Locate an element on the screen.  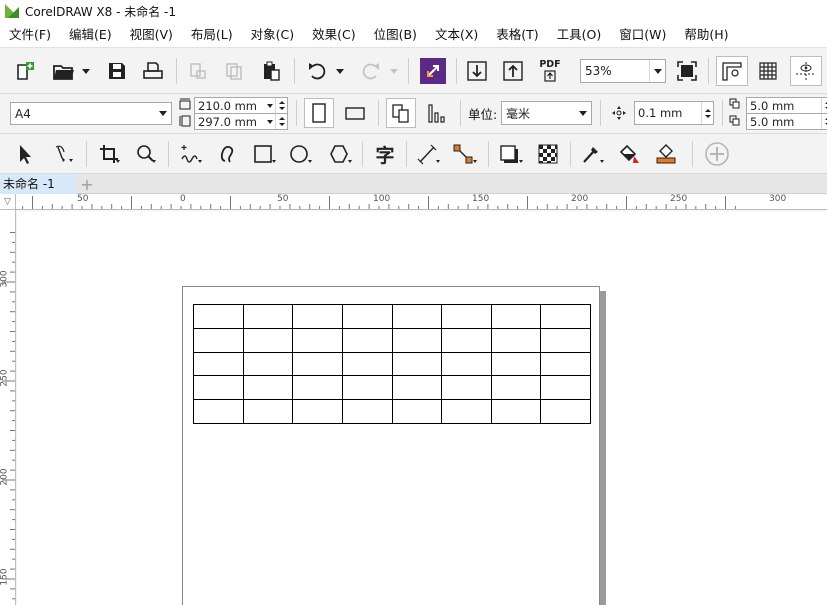
connector-tool-icon is located at coordinates (465, 154).